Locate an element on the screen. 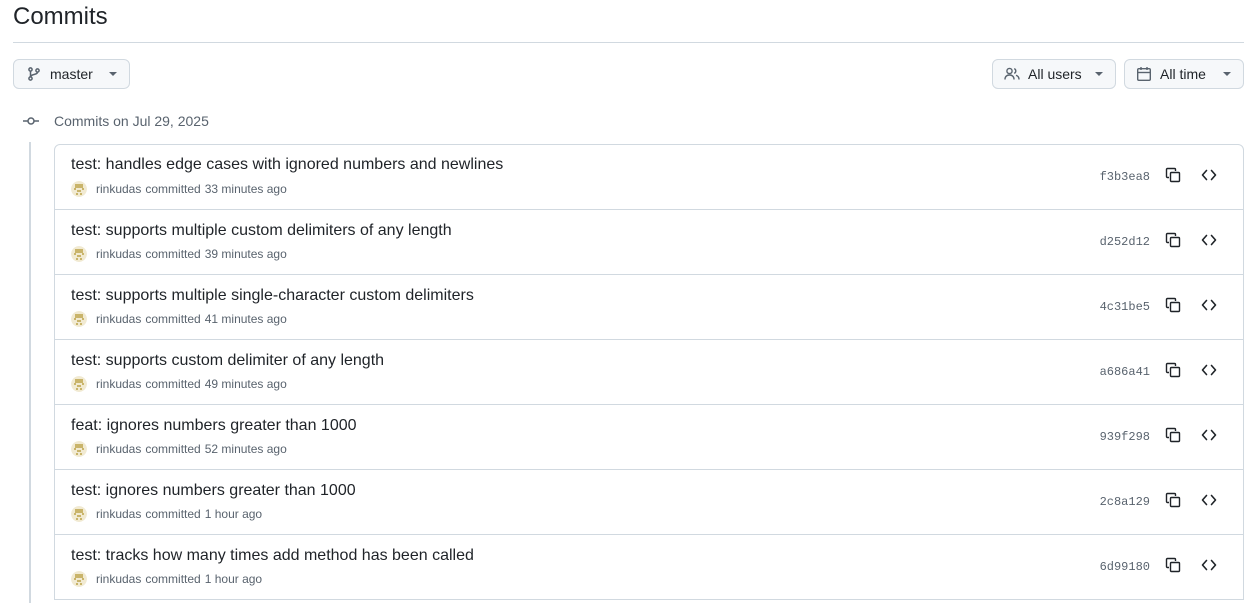  commit-sha-link: 4c31be5 is located at coordinates (1125, 307).